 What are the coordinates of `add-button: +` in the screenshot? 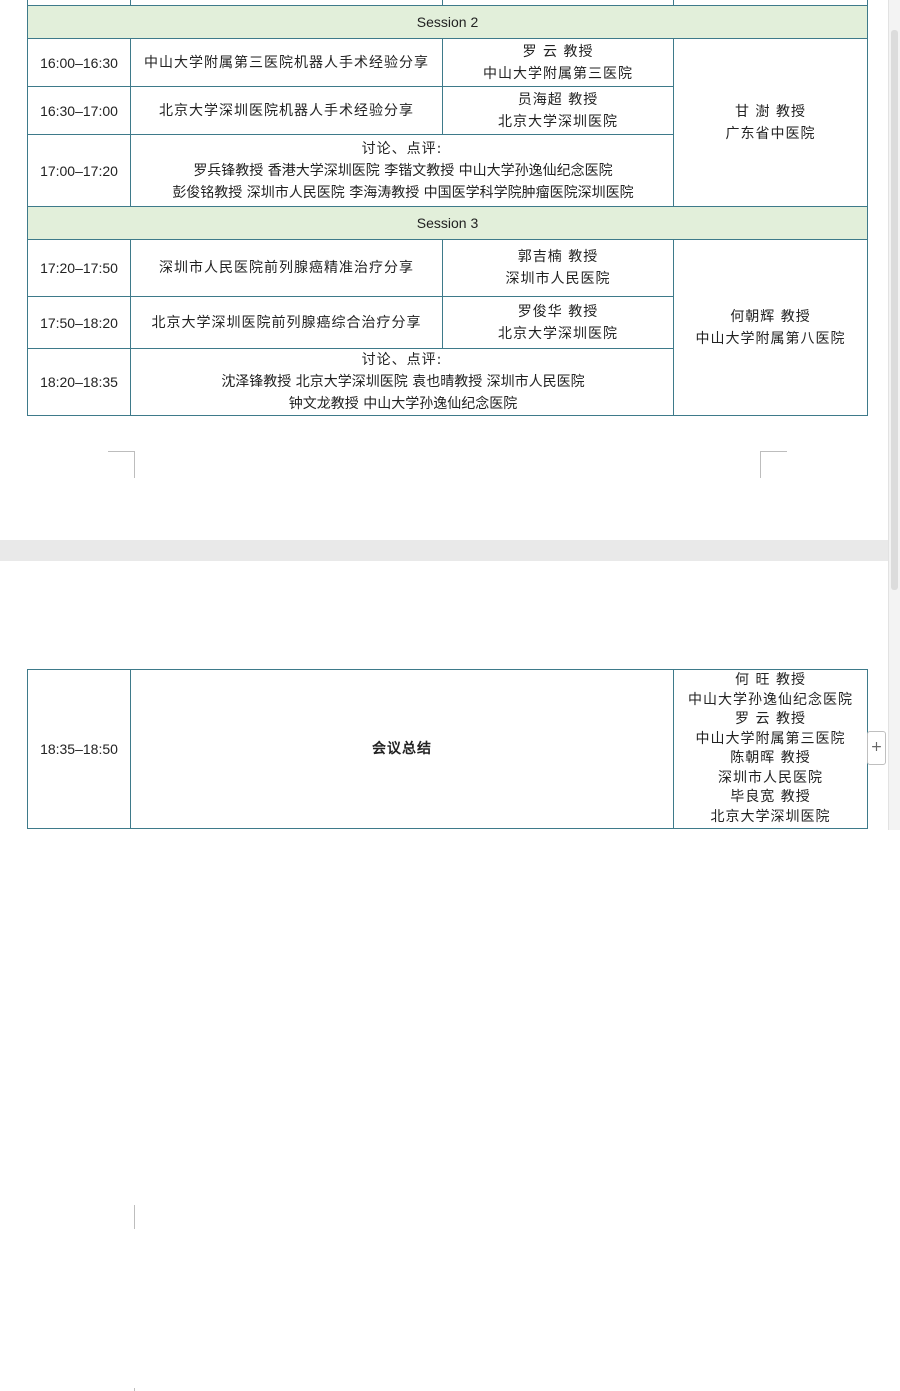 It's located at (876, 748).